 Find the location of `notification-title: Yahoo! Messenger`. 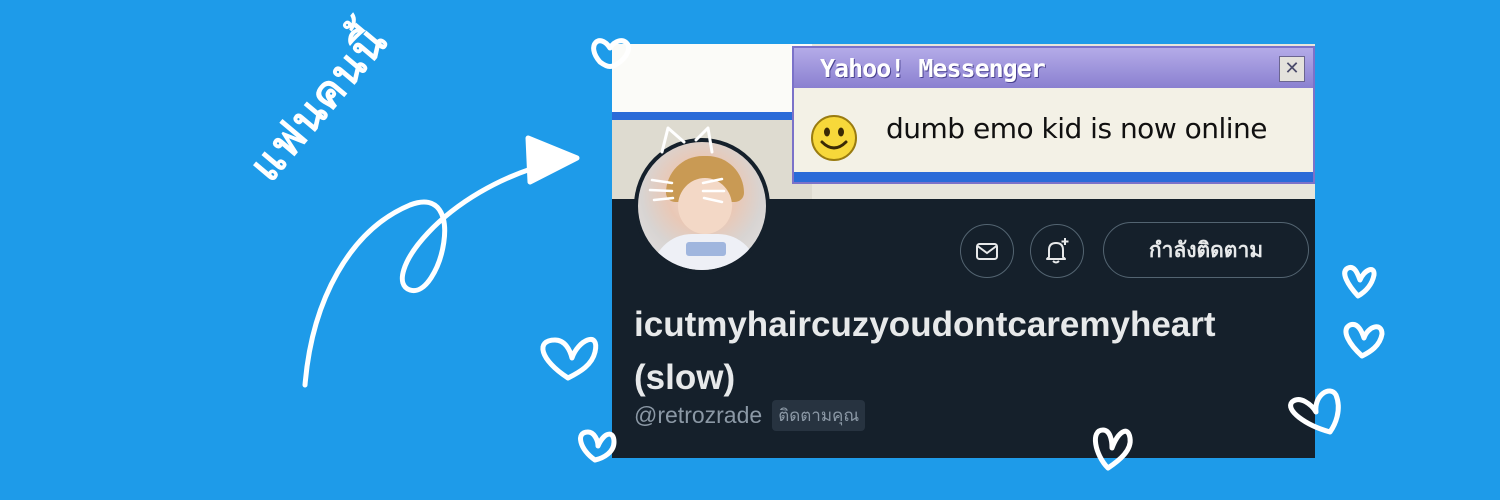

notification-title: Yahoo! Messenger is located at coordinates (933, 68).